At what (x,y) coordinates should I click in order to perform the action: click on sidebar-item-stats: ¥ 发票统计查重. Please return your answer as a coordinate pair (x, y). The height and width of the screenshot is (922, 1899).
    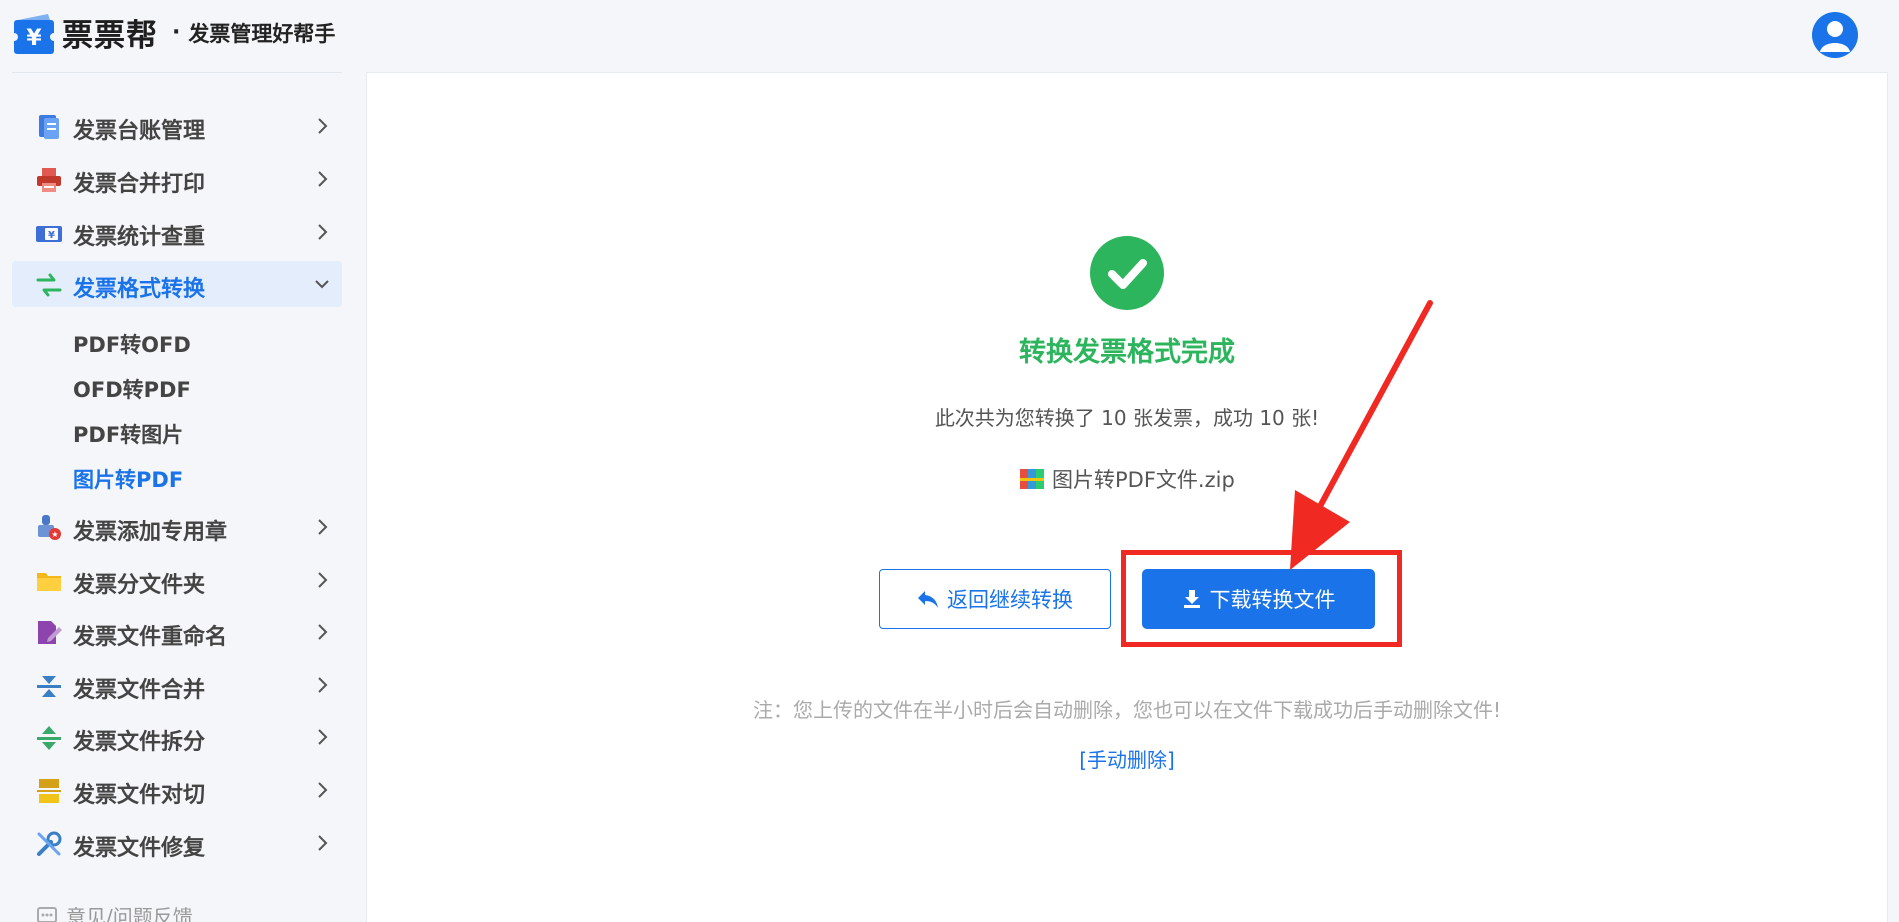
    Looking at the image, I should click on (177, 232).